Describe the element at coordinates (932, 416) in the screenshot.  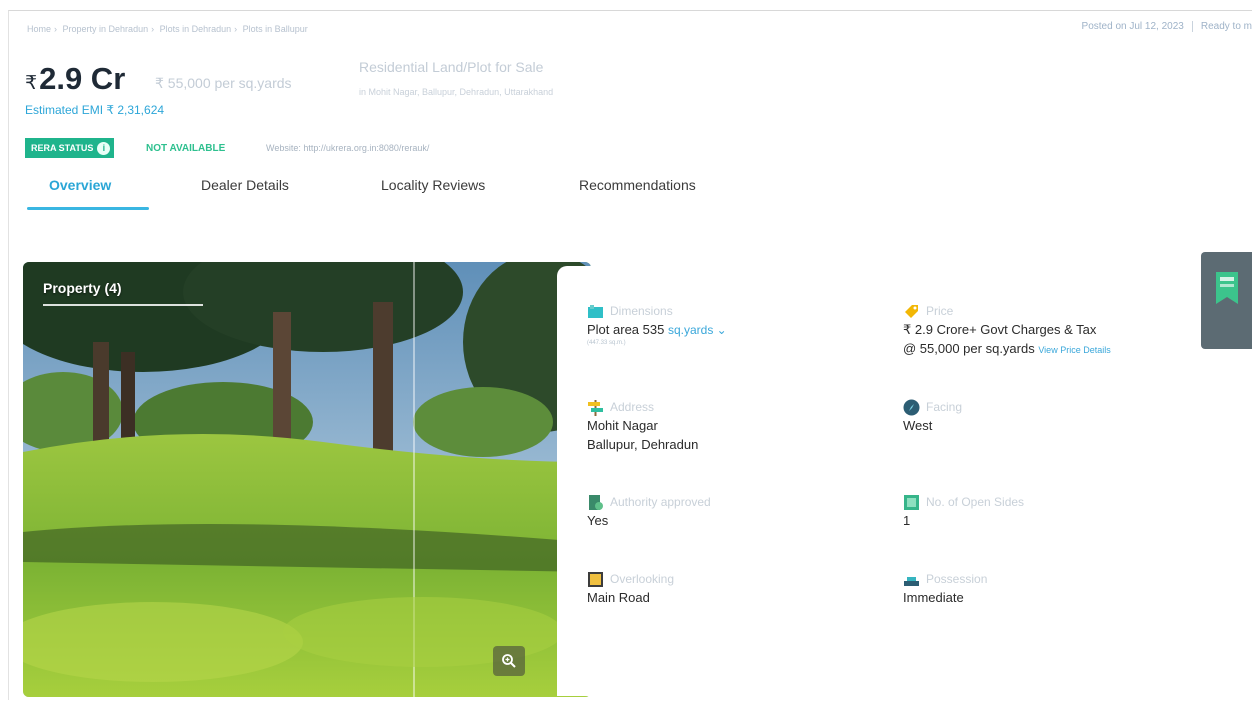
I see `detail-facing: Facing West` at that location.